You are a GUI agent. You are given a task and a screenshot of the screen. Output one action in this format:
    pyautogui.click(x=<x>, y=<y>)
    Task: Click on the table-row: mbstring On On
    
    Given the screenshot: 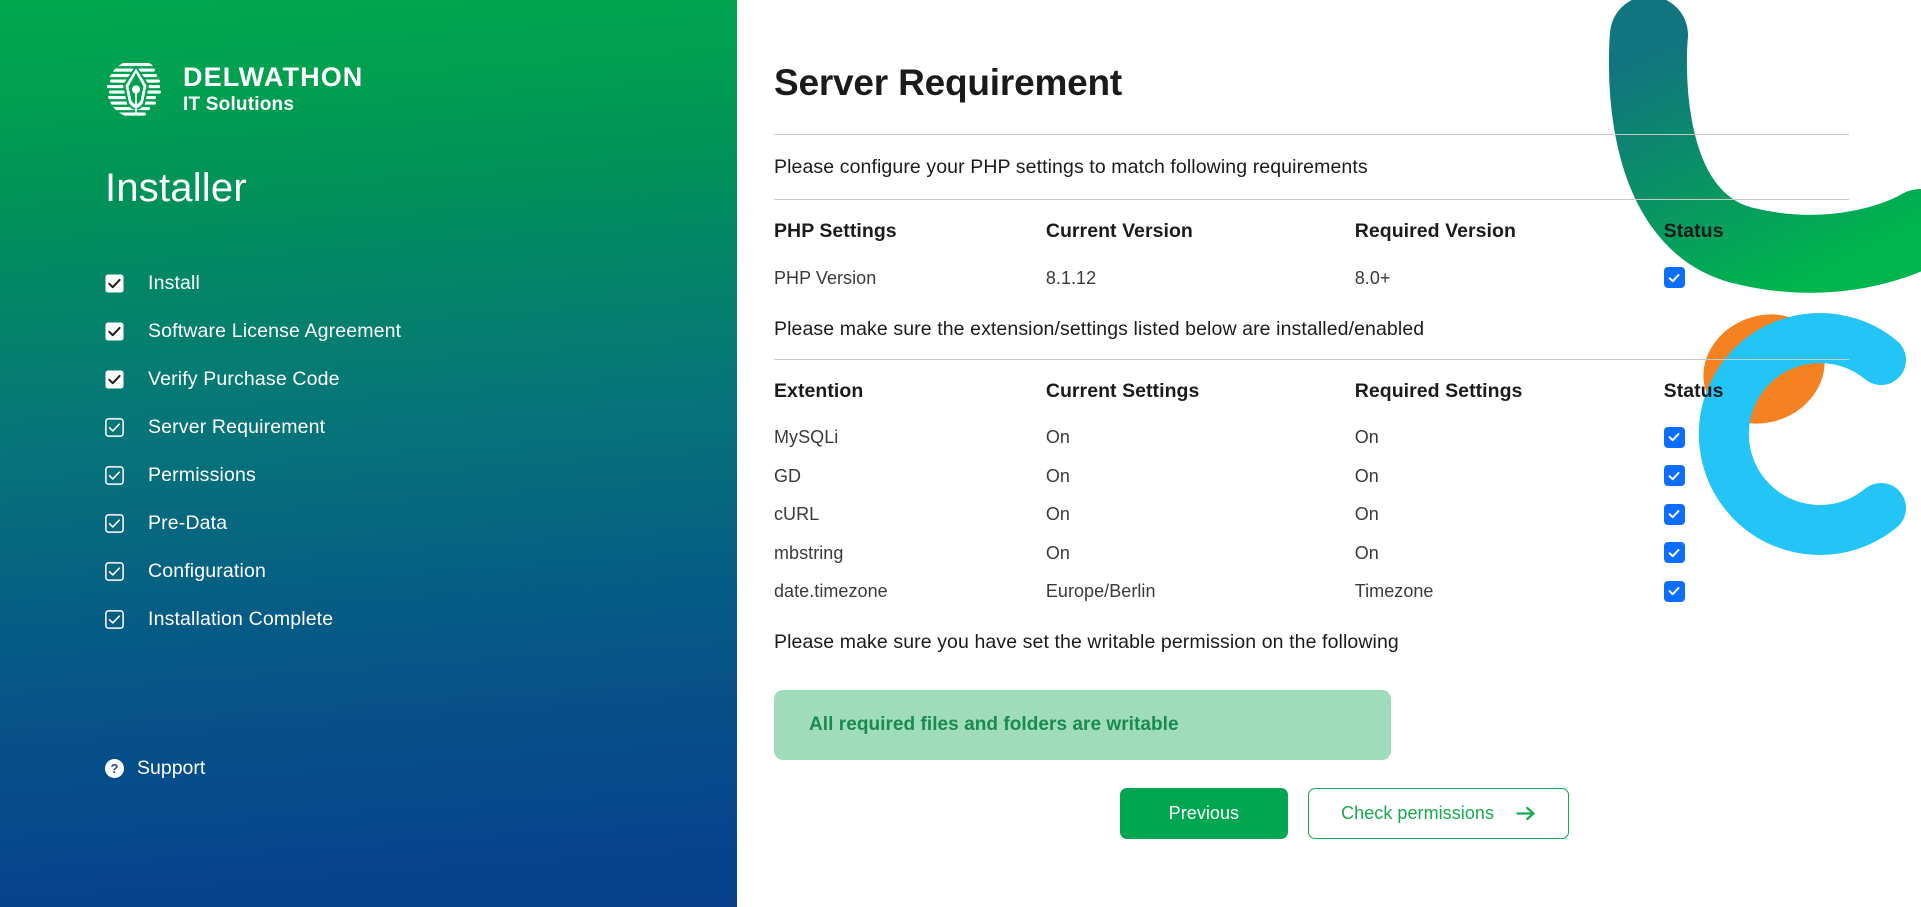 What is the action you would take?
    pyautogui.click(x=1311, y=553)
    